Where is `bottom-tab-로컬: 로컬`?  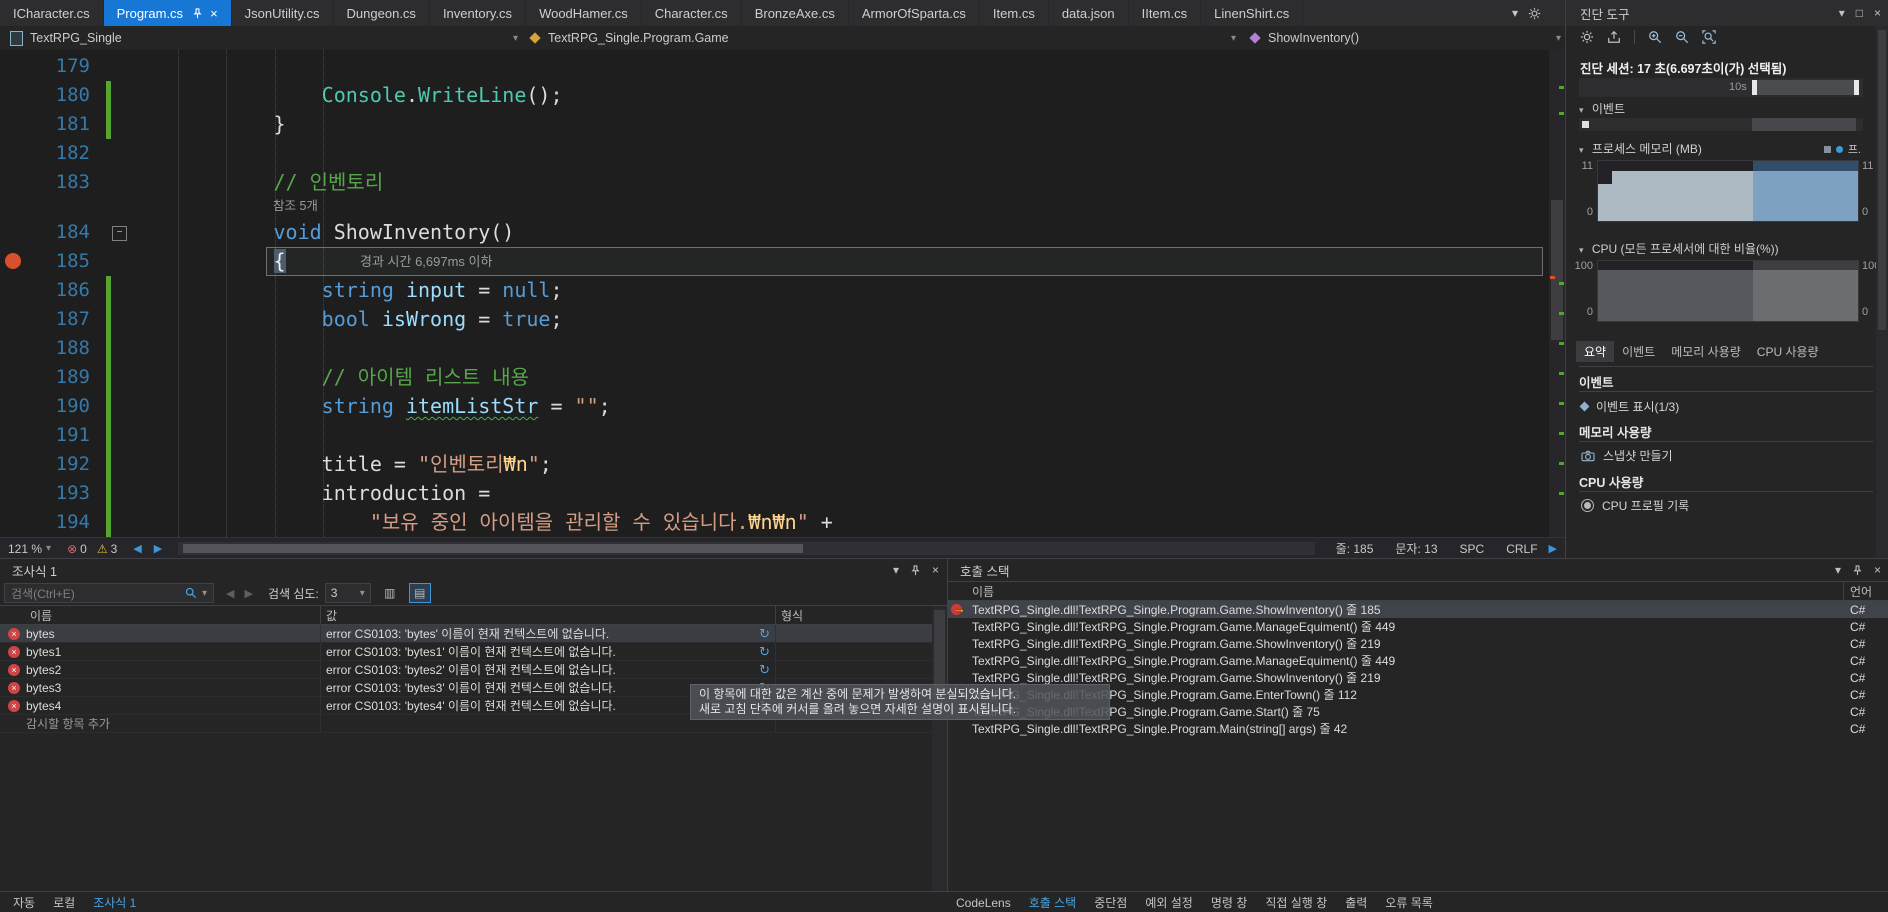 bottom-tab-로컬: 로컬 is located at coordinates (64, 902).